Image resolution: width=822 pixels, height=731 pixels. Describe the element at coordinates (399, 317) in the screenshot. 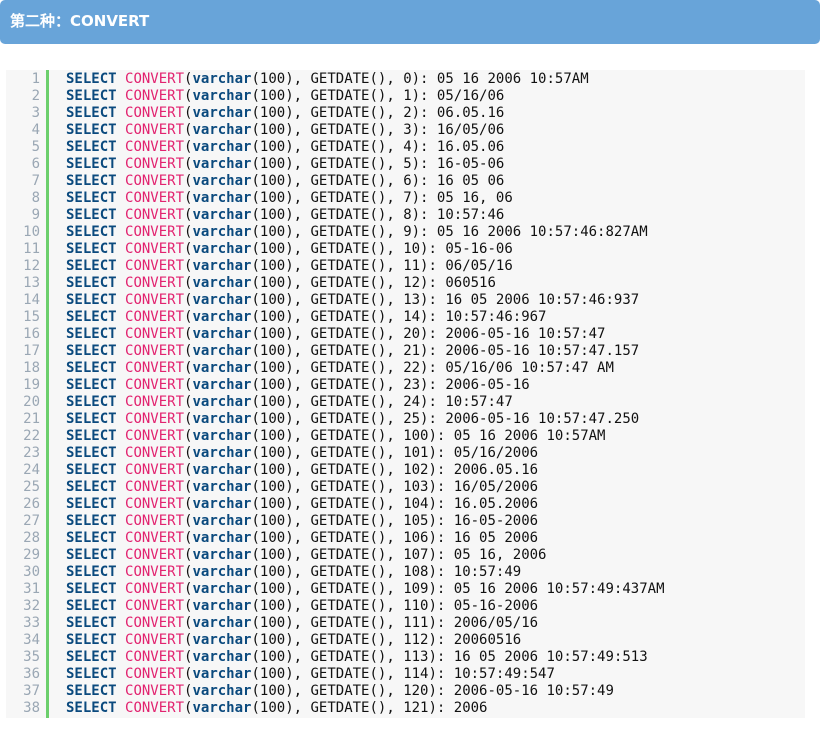

I see `sql-rest: (100), GETDATE(), 14): 10:57:46:967` at that location.